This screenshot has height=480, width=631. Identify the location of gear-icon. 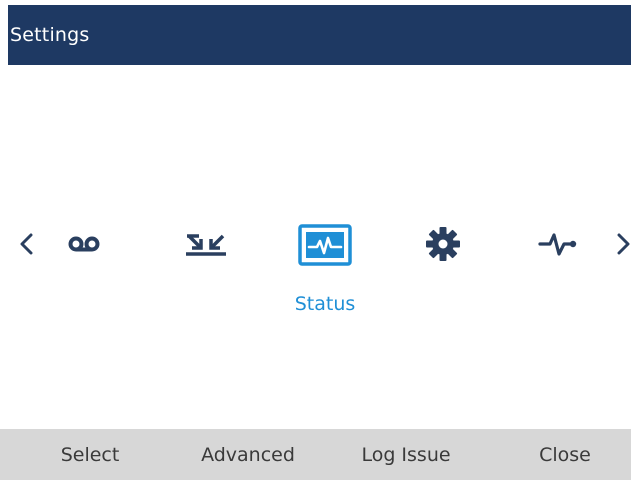
(443, 244).